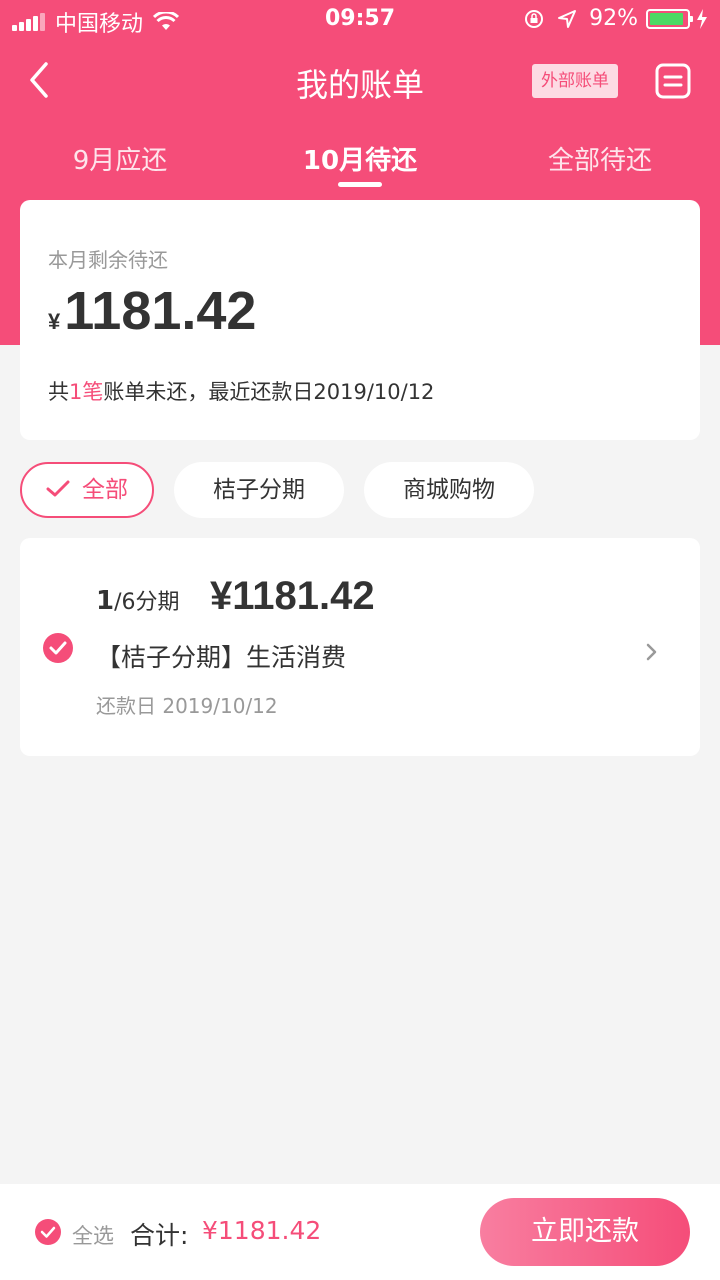 Image resolution: width=720 pixels, height=1280 pixels. Describe the element at coordinates (147, 602) in the screenshot. I see `bill-period-total: /6分期` at that location.